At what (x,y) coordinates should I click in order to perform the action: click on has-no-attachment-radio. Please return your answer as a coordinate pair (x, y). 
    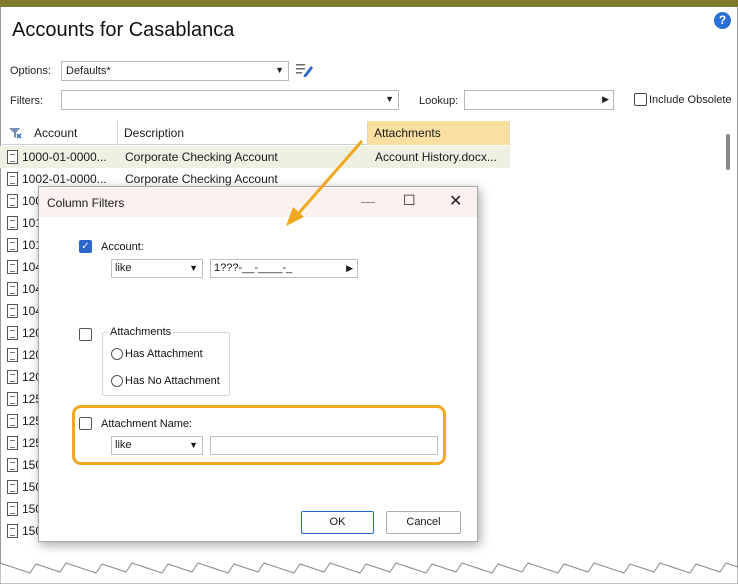
    Looking at the image, I should click on (117, 381).